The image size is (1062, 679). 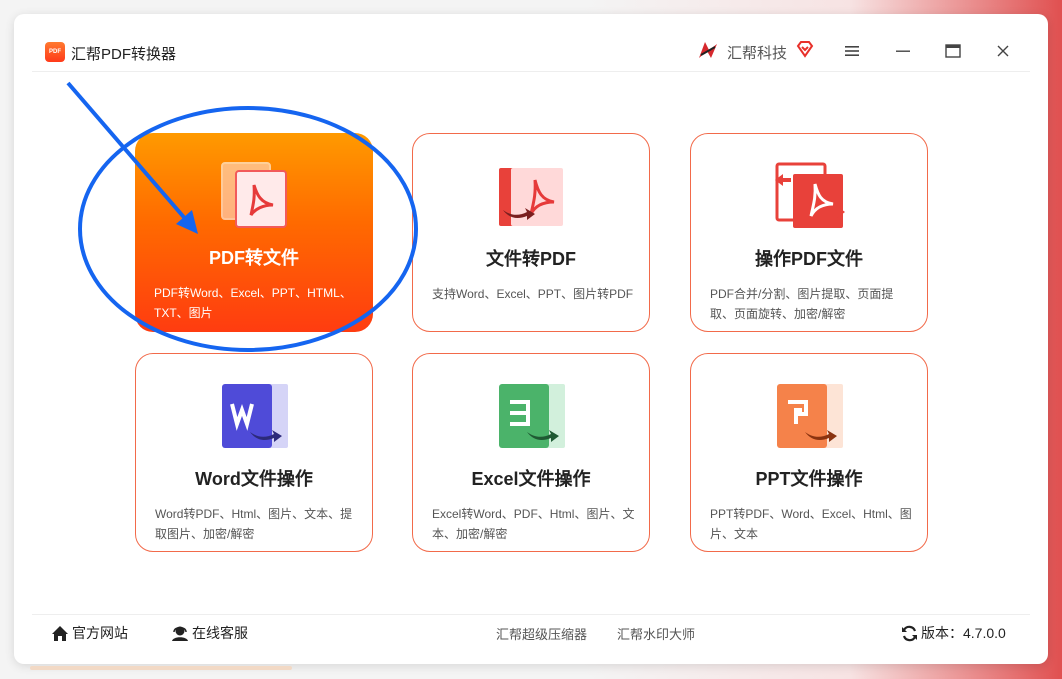 What do you see at coordinates (802, 304) in the screenshot?
I see `card-description: PDF合并/分割、图片提取、页面提取、页面旋转、加密/解密` at bounding box center [802, 304].